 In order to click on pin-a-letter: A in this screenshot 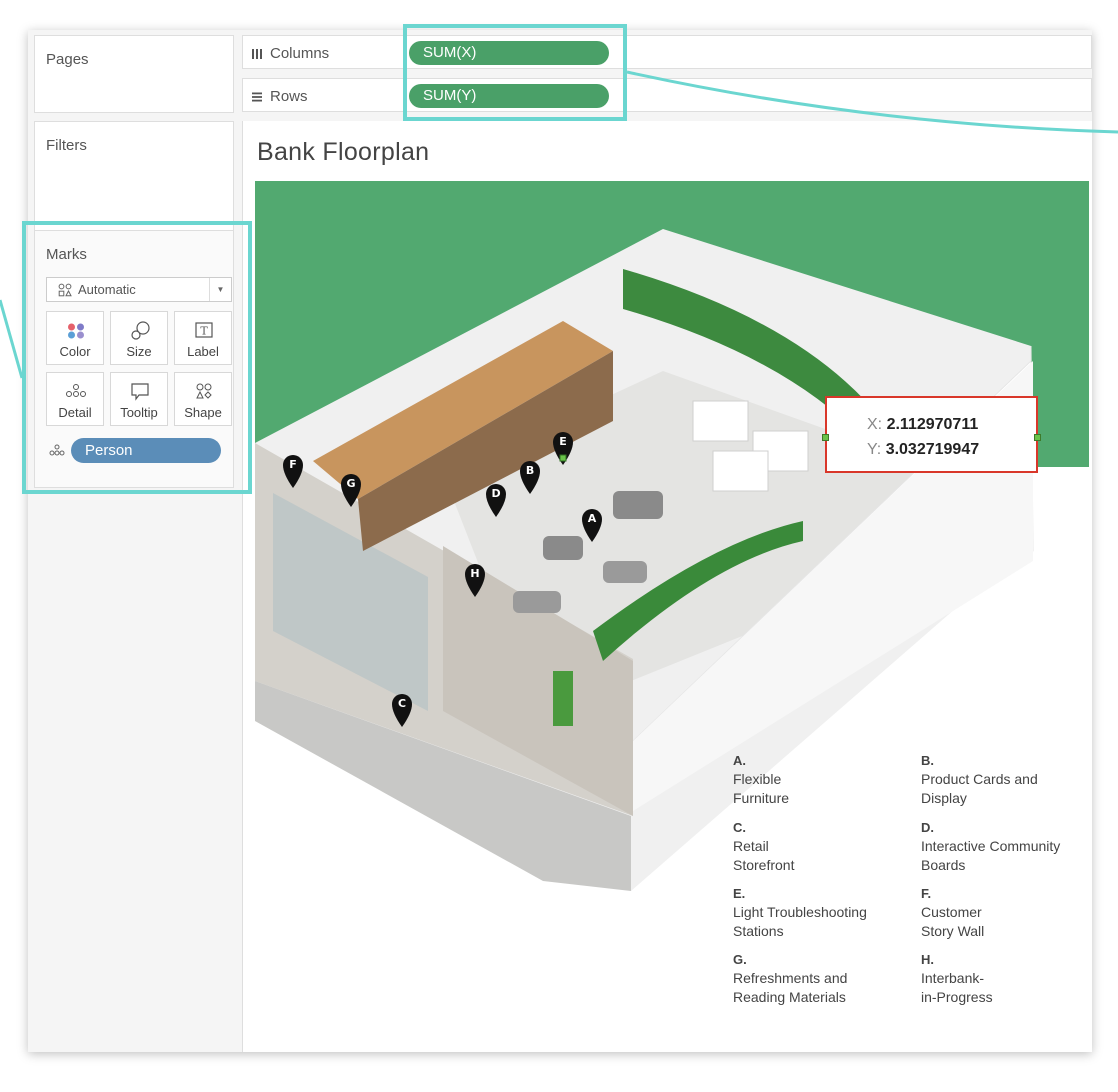, I will do `click(592, 518)`.